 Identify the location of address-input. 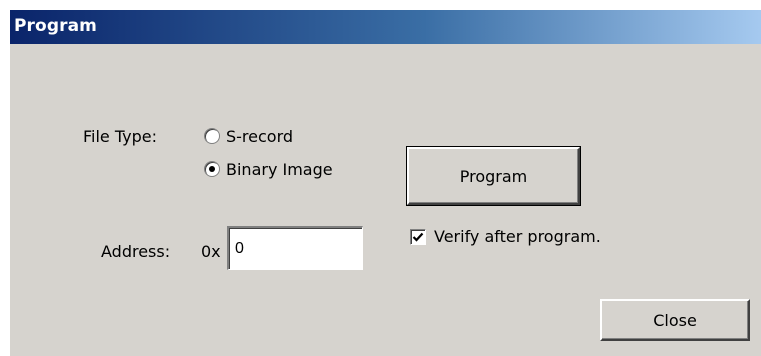
(295, 248).